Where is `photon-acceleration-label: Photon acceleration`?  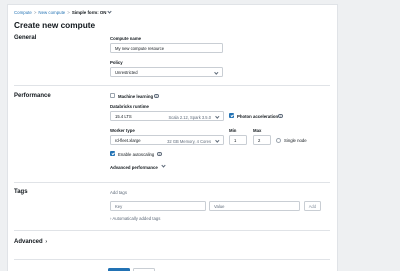 photon-acceleration-label: Photon acceleration is located at coordinates (258, 116).